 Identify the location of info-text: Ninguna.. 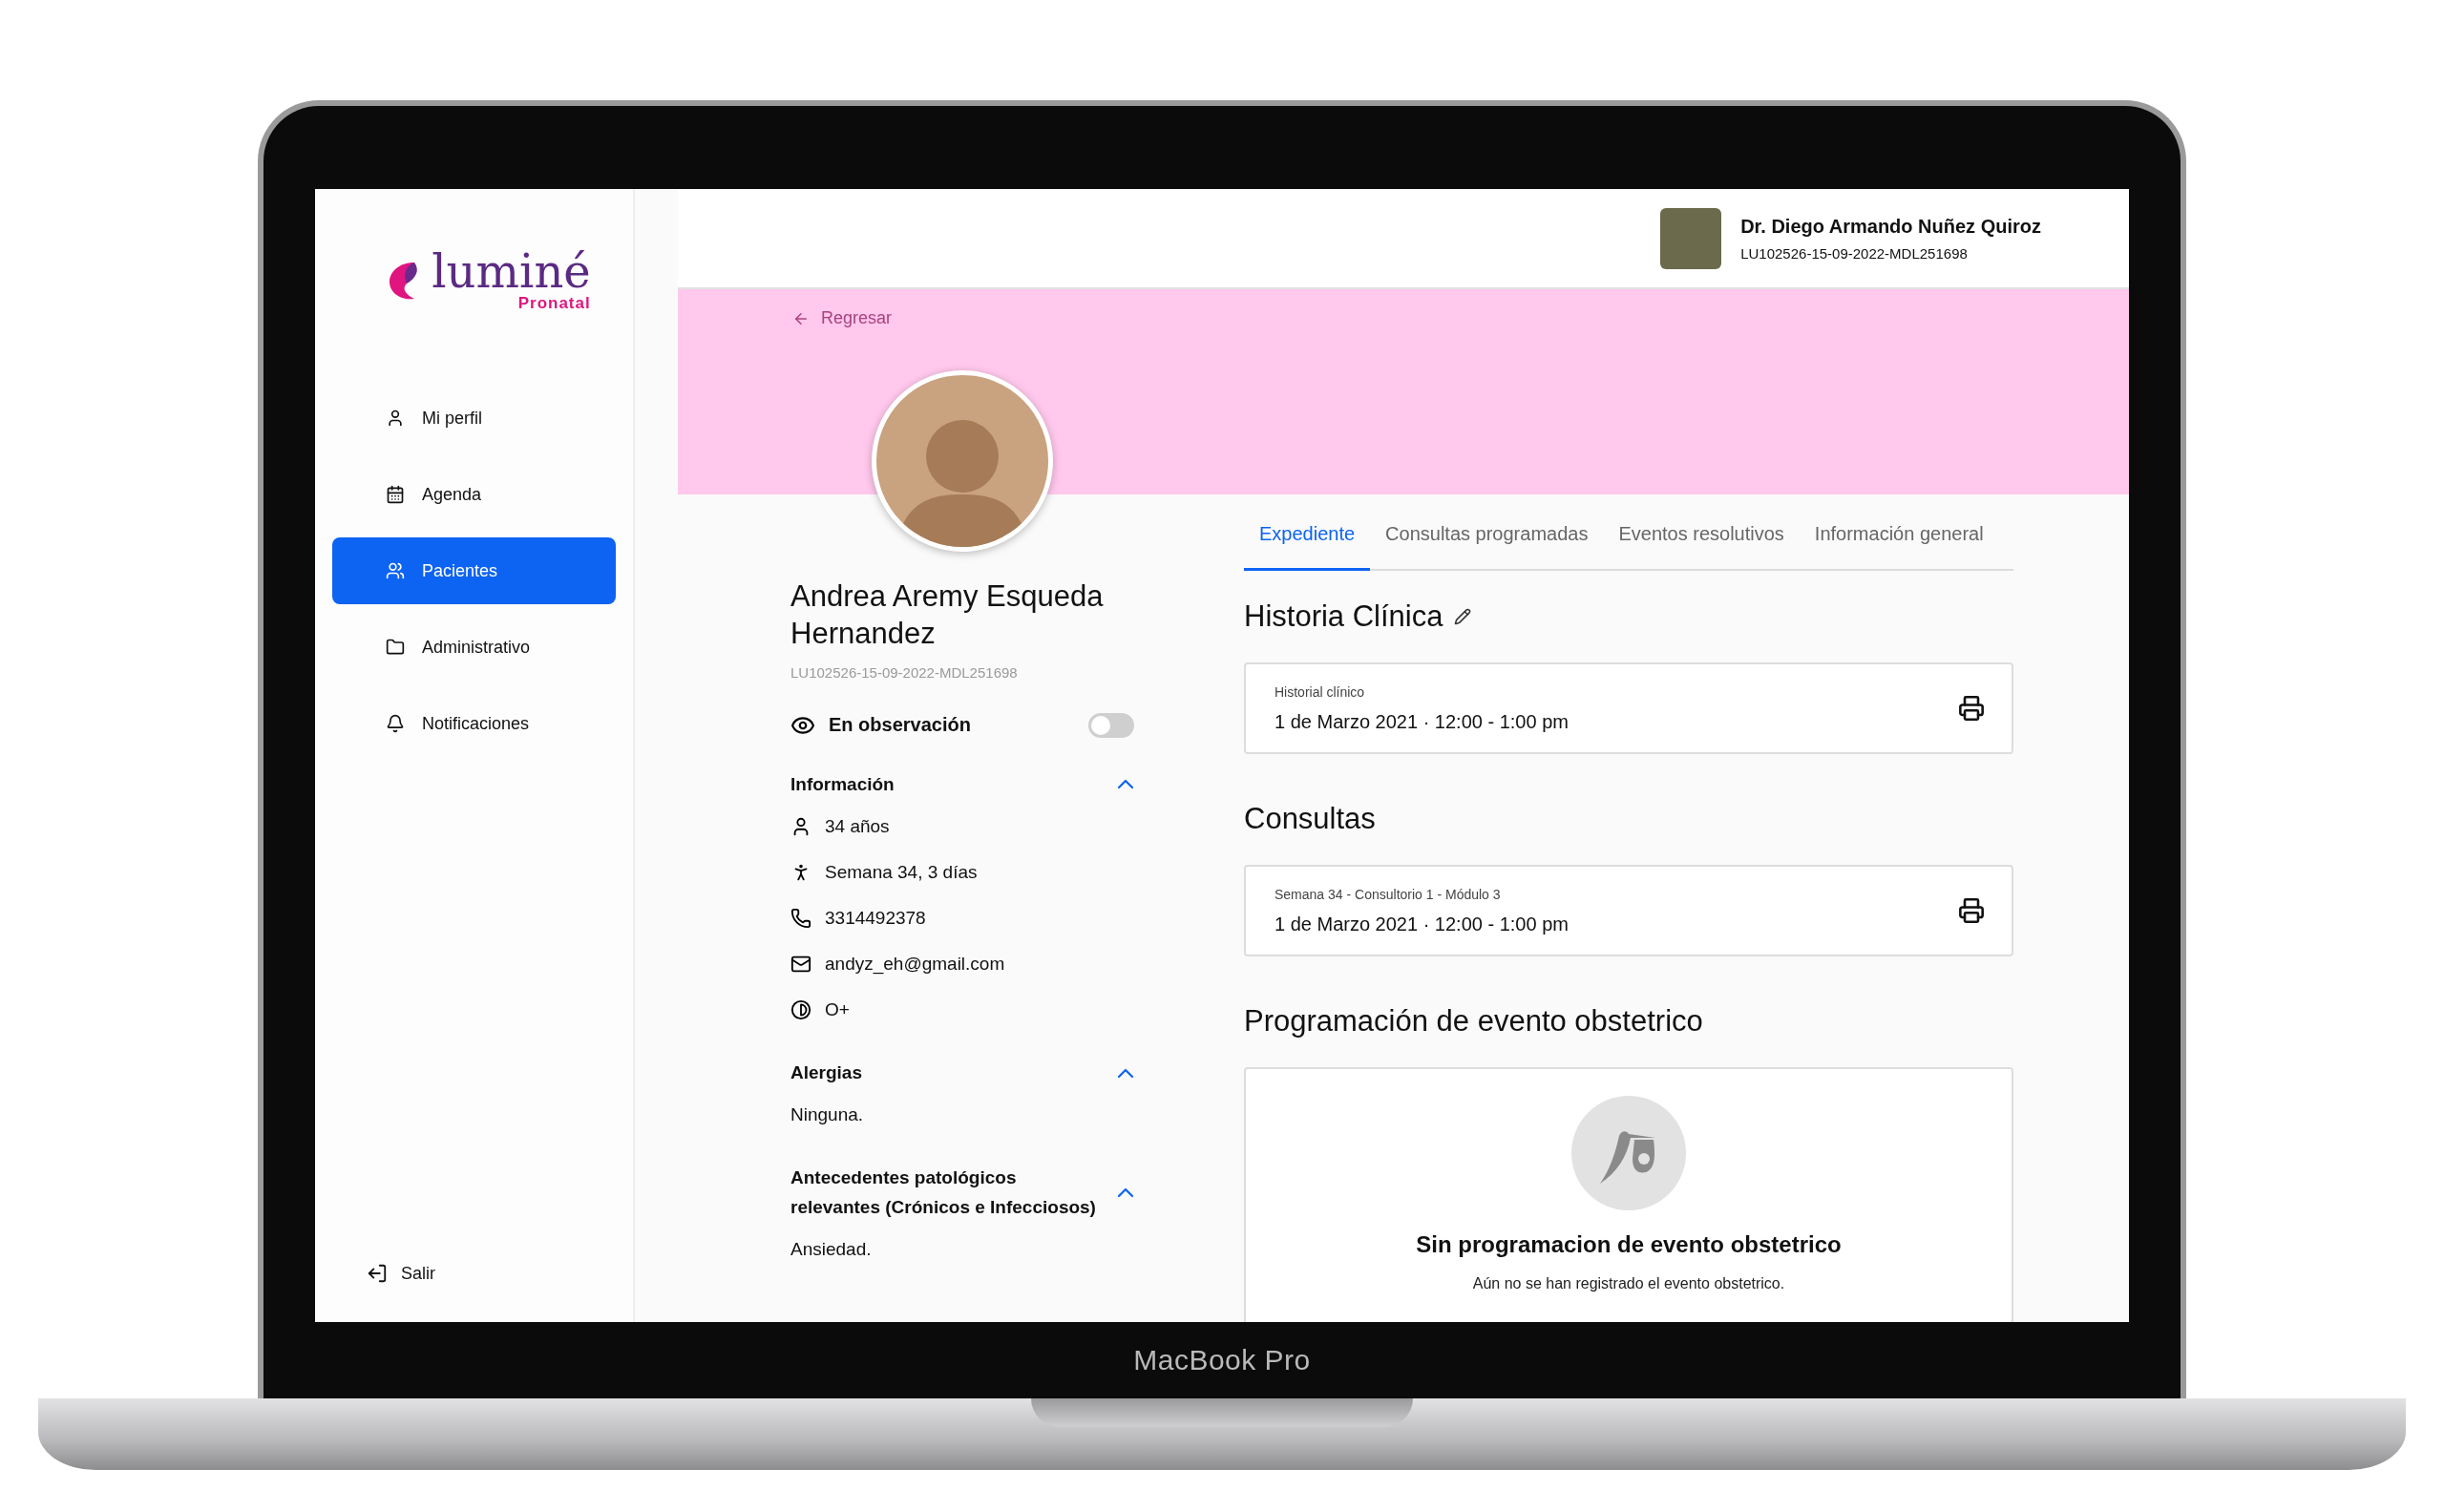
(827, 1115).